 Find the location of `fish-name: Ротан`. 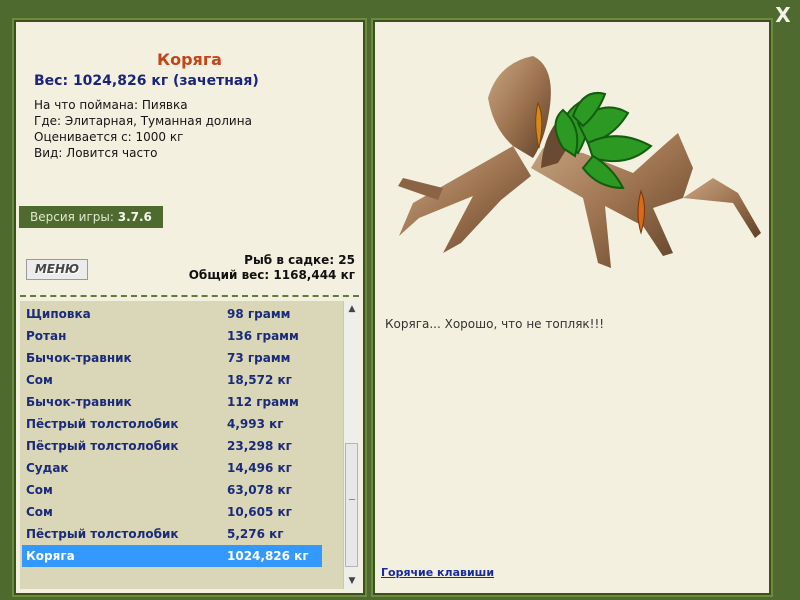

fish-name: Ротан is located at coordinates (46, 336).